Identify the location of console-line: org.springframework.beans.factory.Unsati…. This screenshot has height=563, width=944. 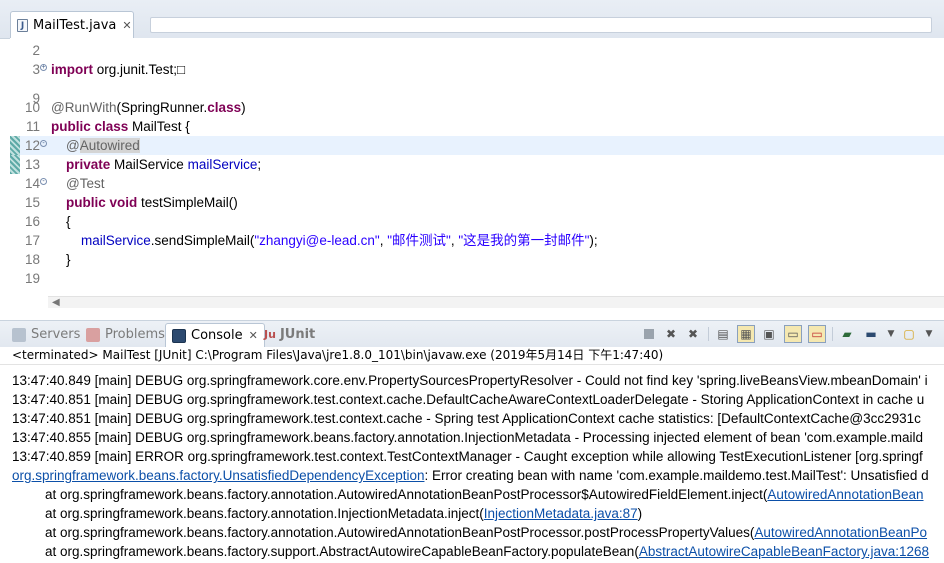
(470, 475).